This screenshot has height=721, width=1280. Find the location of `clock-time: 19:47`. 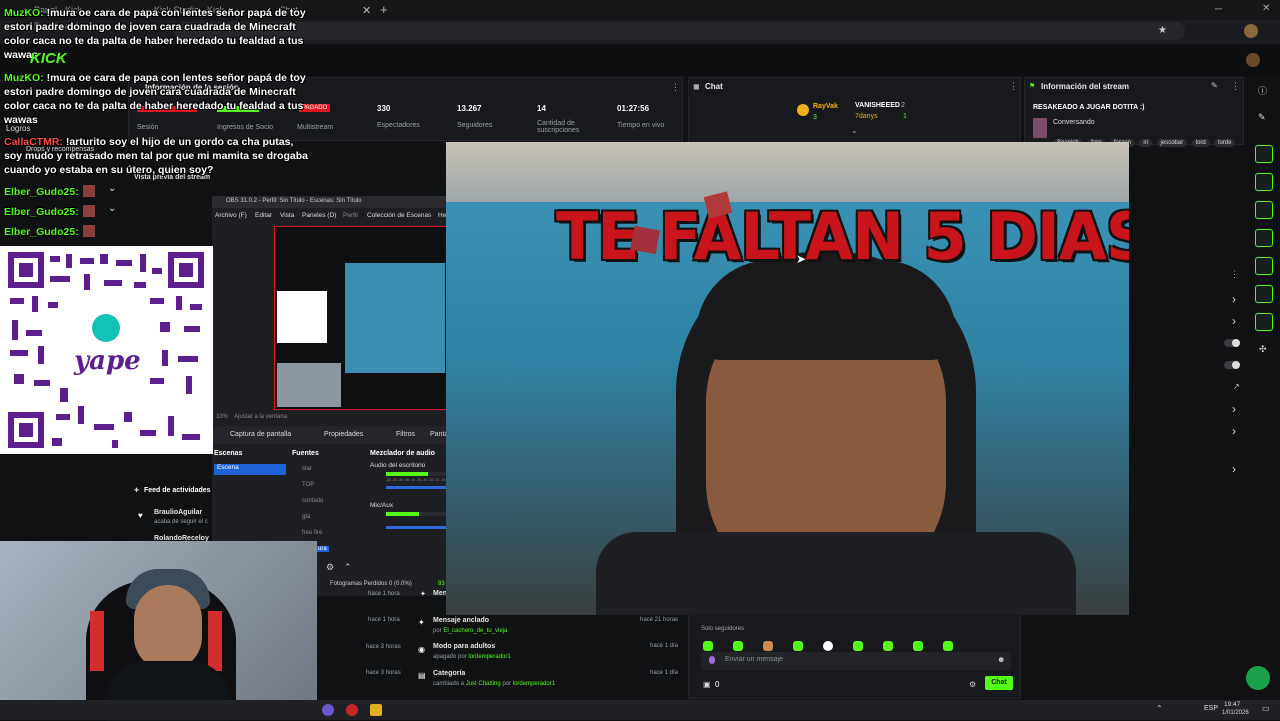

clock-time: 19:47 is located at coordinates (1232, 704).